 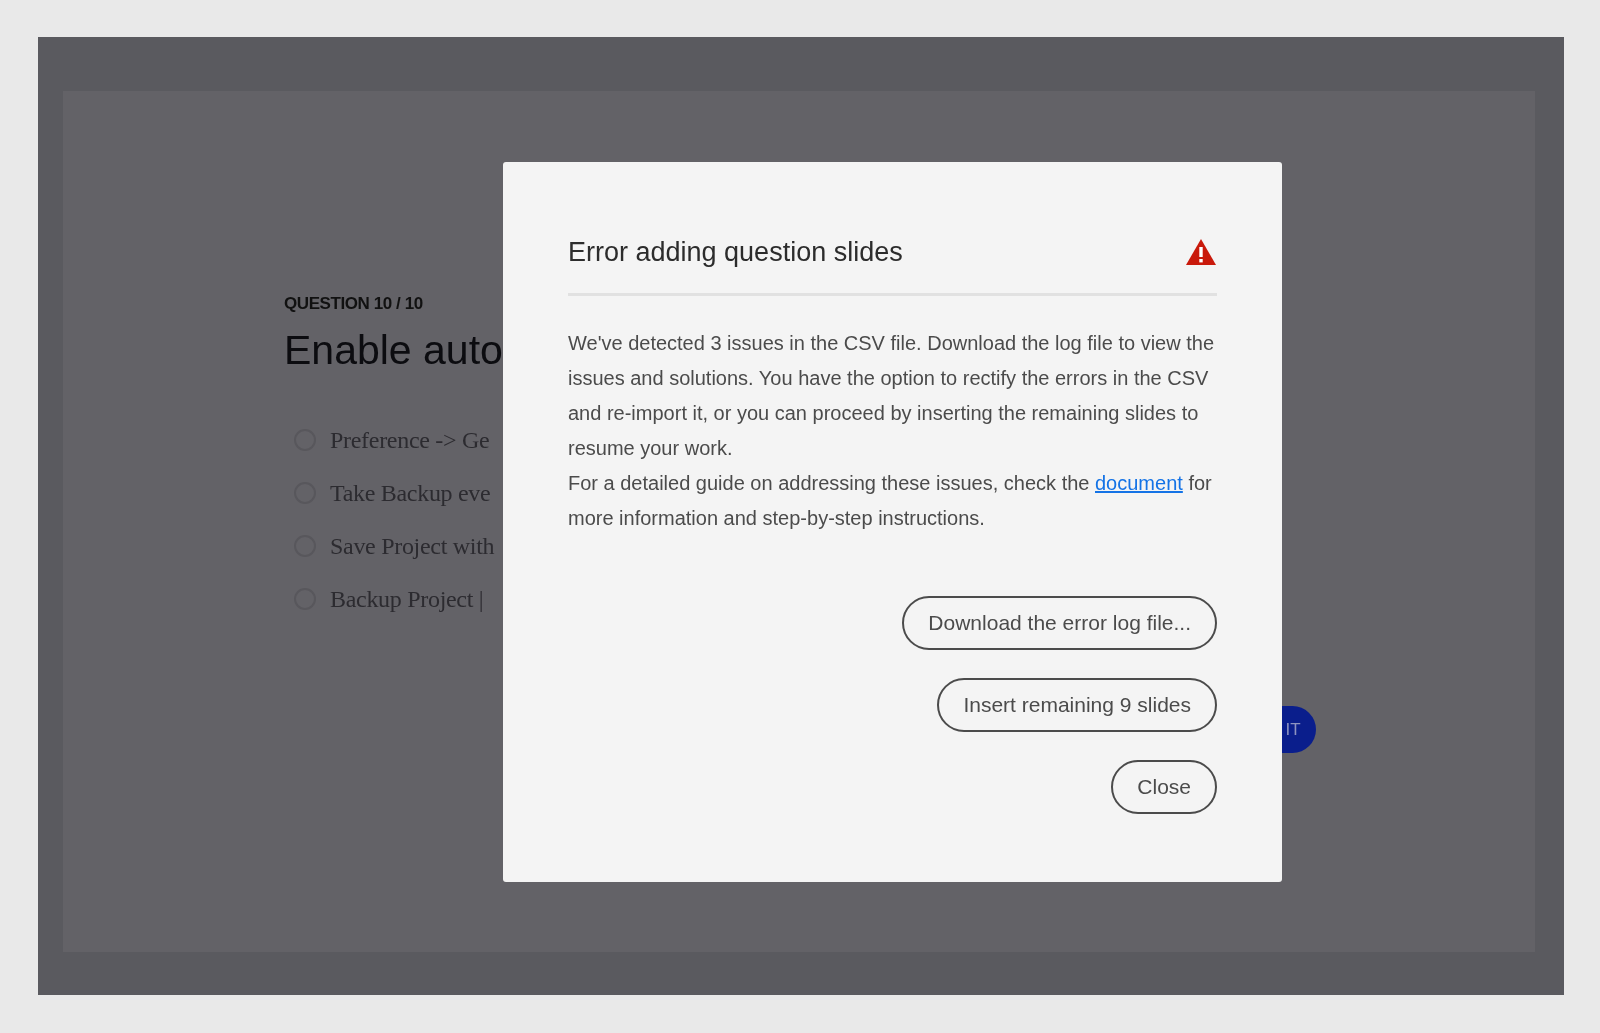 What do you see at coordinates (735, 252) in the screenshot?
I see `dialog-title: Error adding question slides` at bounding box center [735, 252].